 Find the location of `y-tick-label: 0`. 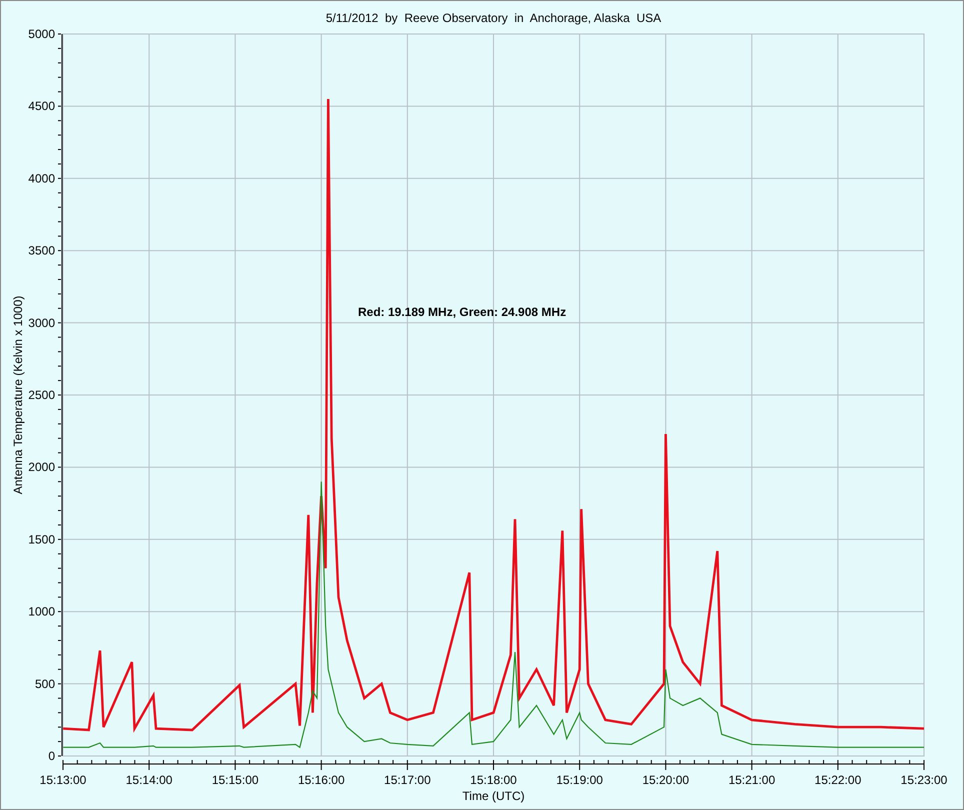

y-tick-label: 0 is located at coordinates (51, 756).